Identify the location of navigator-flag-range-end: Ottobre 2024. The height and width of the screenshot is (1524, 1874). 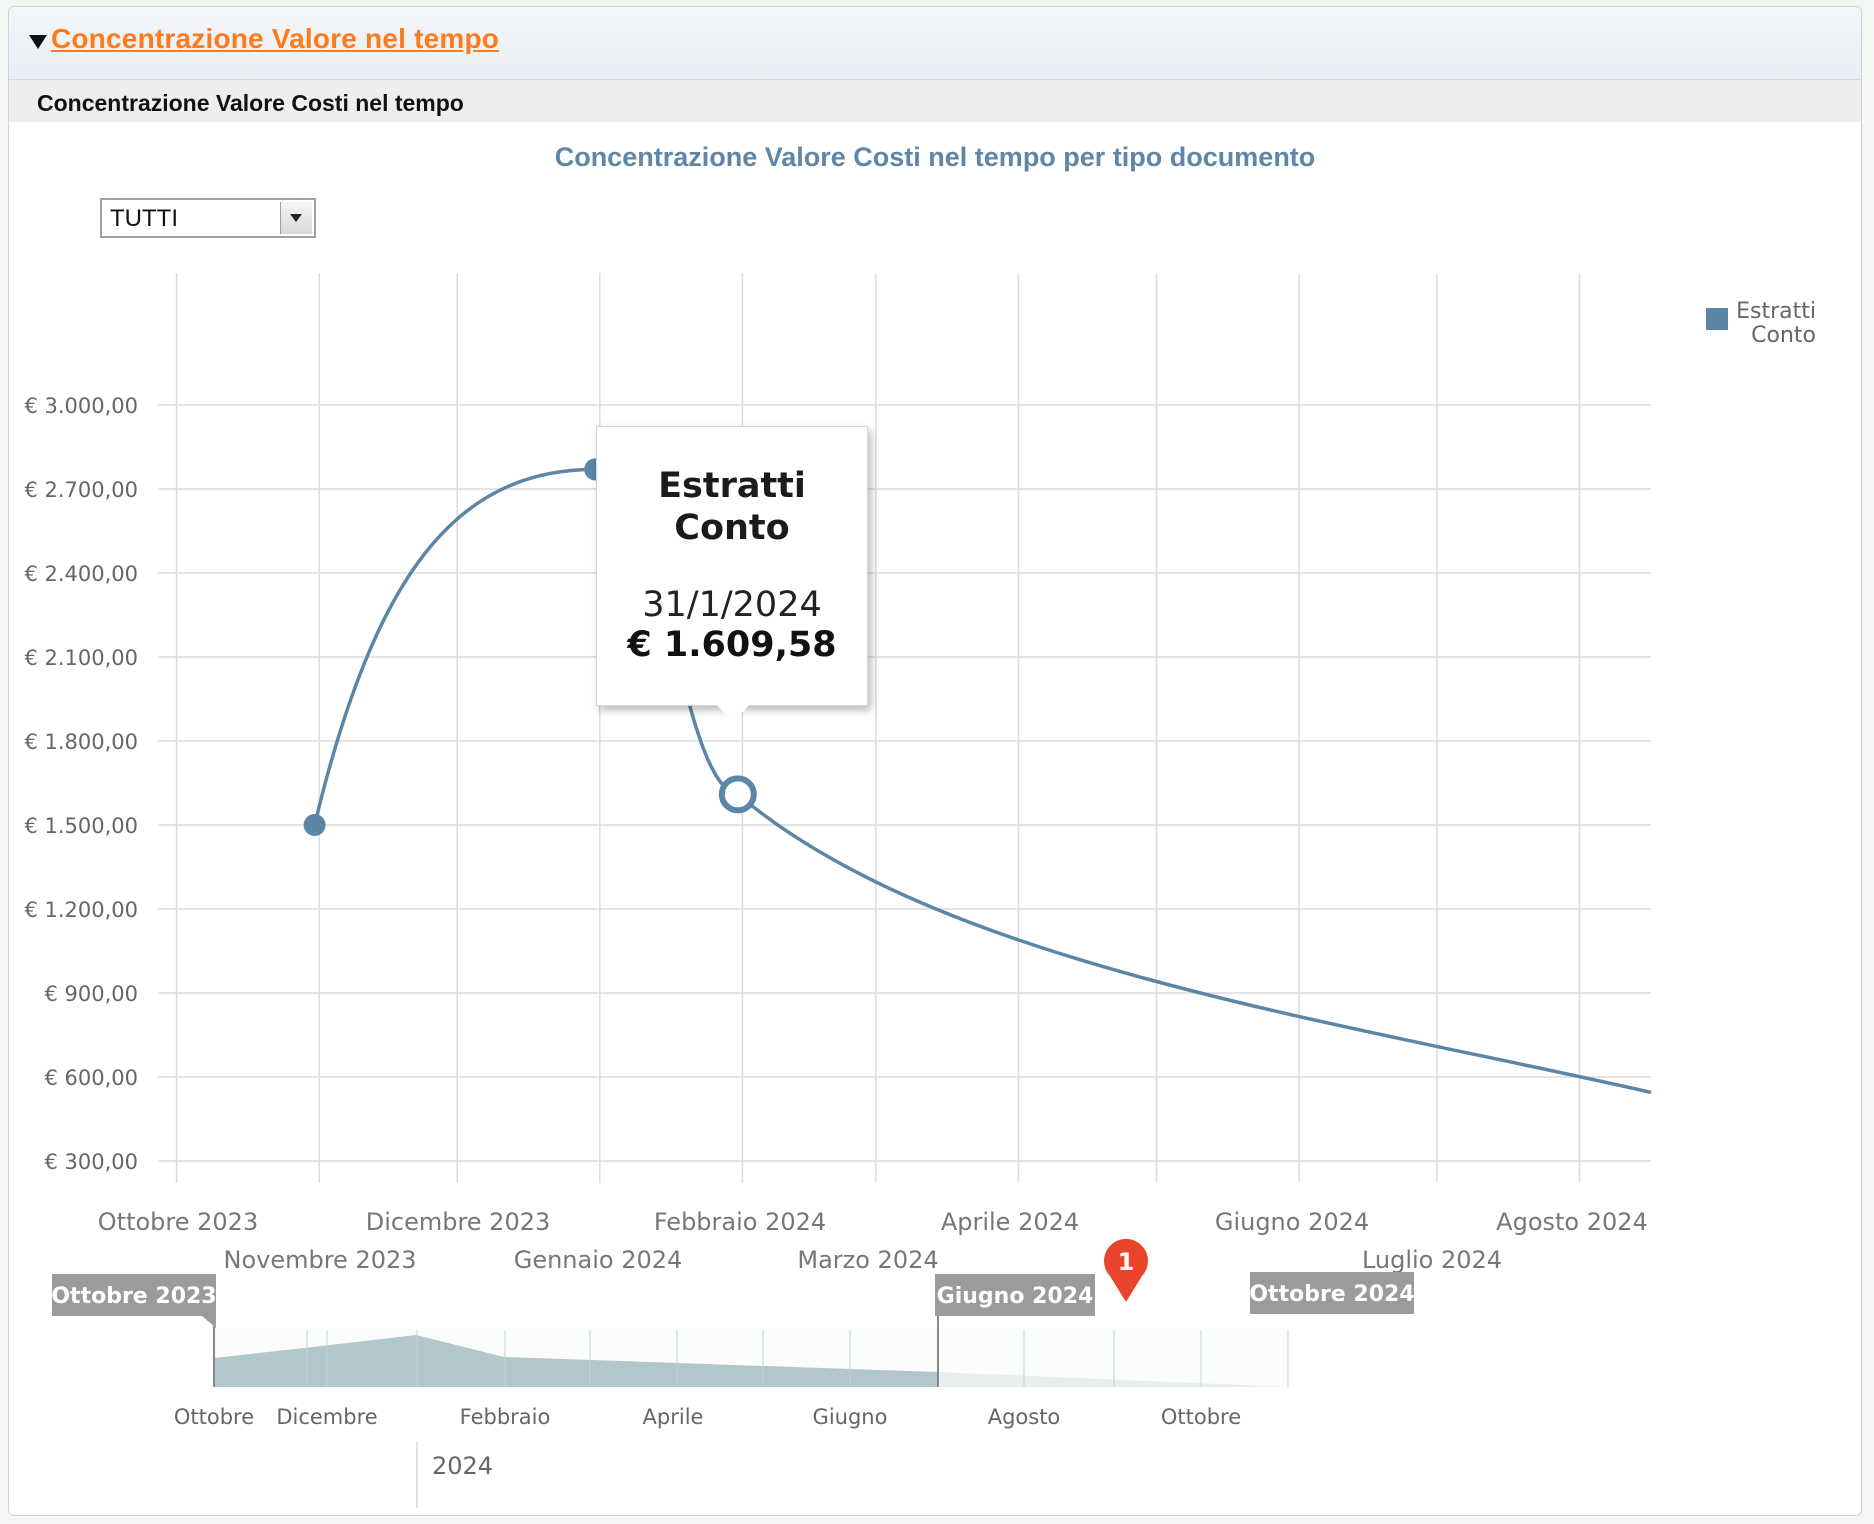
(1332, 1299).